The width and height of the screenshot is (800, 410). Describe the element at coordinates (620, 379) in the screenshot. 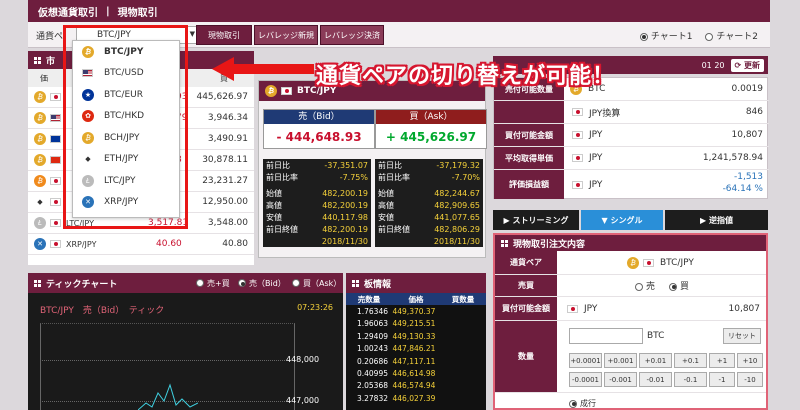

I see `step-minus-button: -0.001` at that location.